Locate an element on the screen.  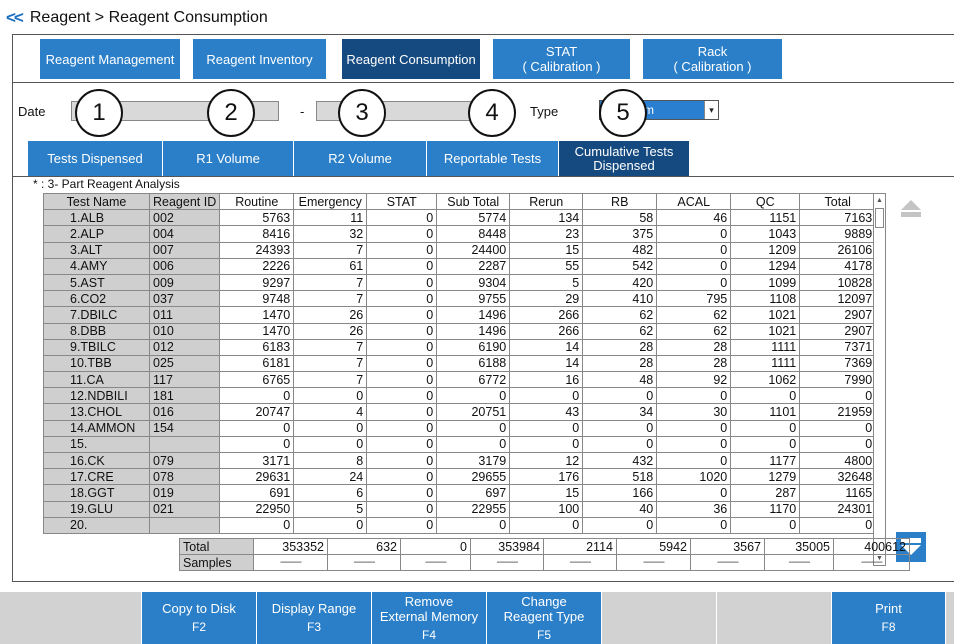
table-row: 10.TBB 025 6181 7 0 6188 14 28 28 1111 7369 is located at coordinates (460, 363).